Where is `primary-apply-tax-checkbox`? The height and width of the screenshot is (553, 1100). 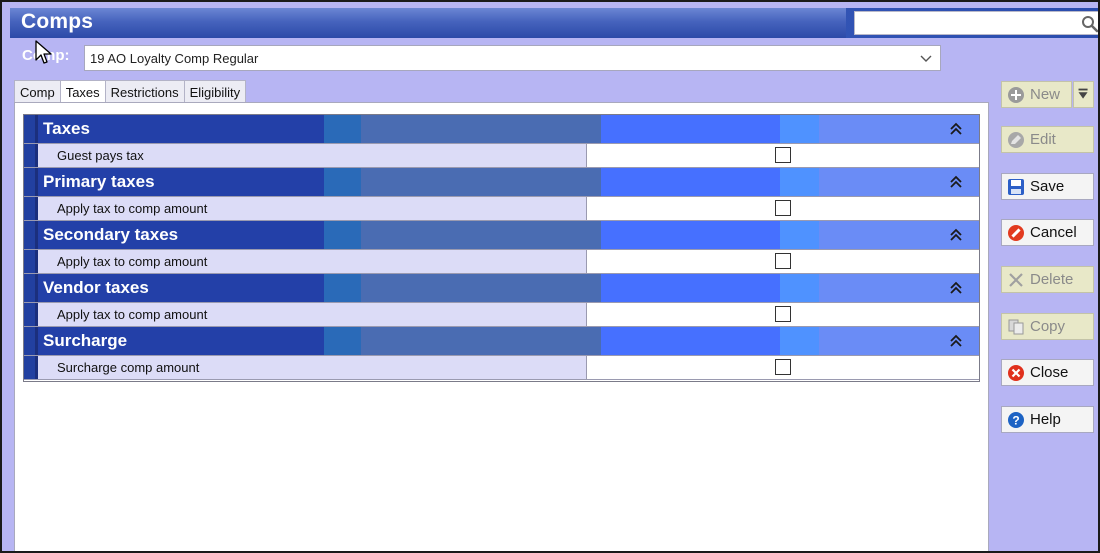
primary-apply-tax-checkbox is located at coordinates (783, 208).